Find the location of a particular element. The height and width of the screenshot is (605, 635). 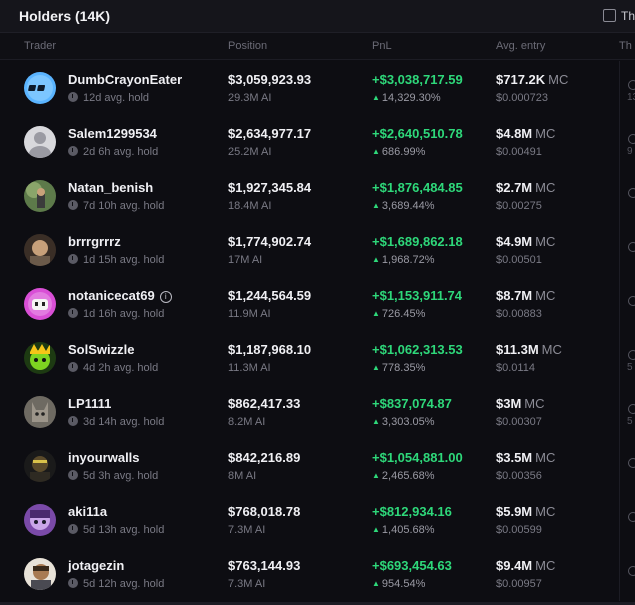

trader-name: inyourwalls is located at coordinates (104, 457).